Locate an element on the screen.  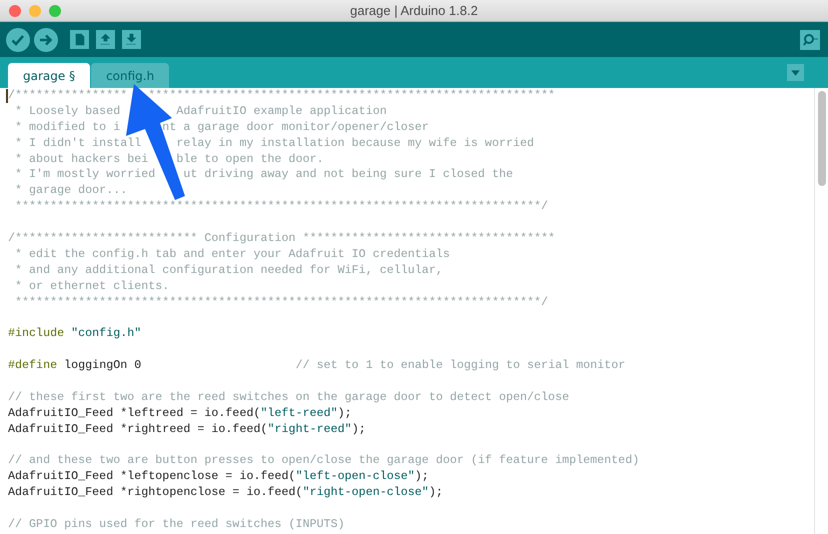
text-cursor is located at coordinates (7, 96).